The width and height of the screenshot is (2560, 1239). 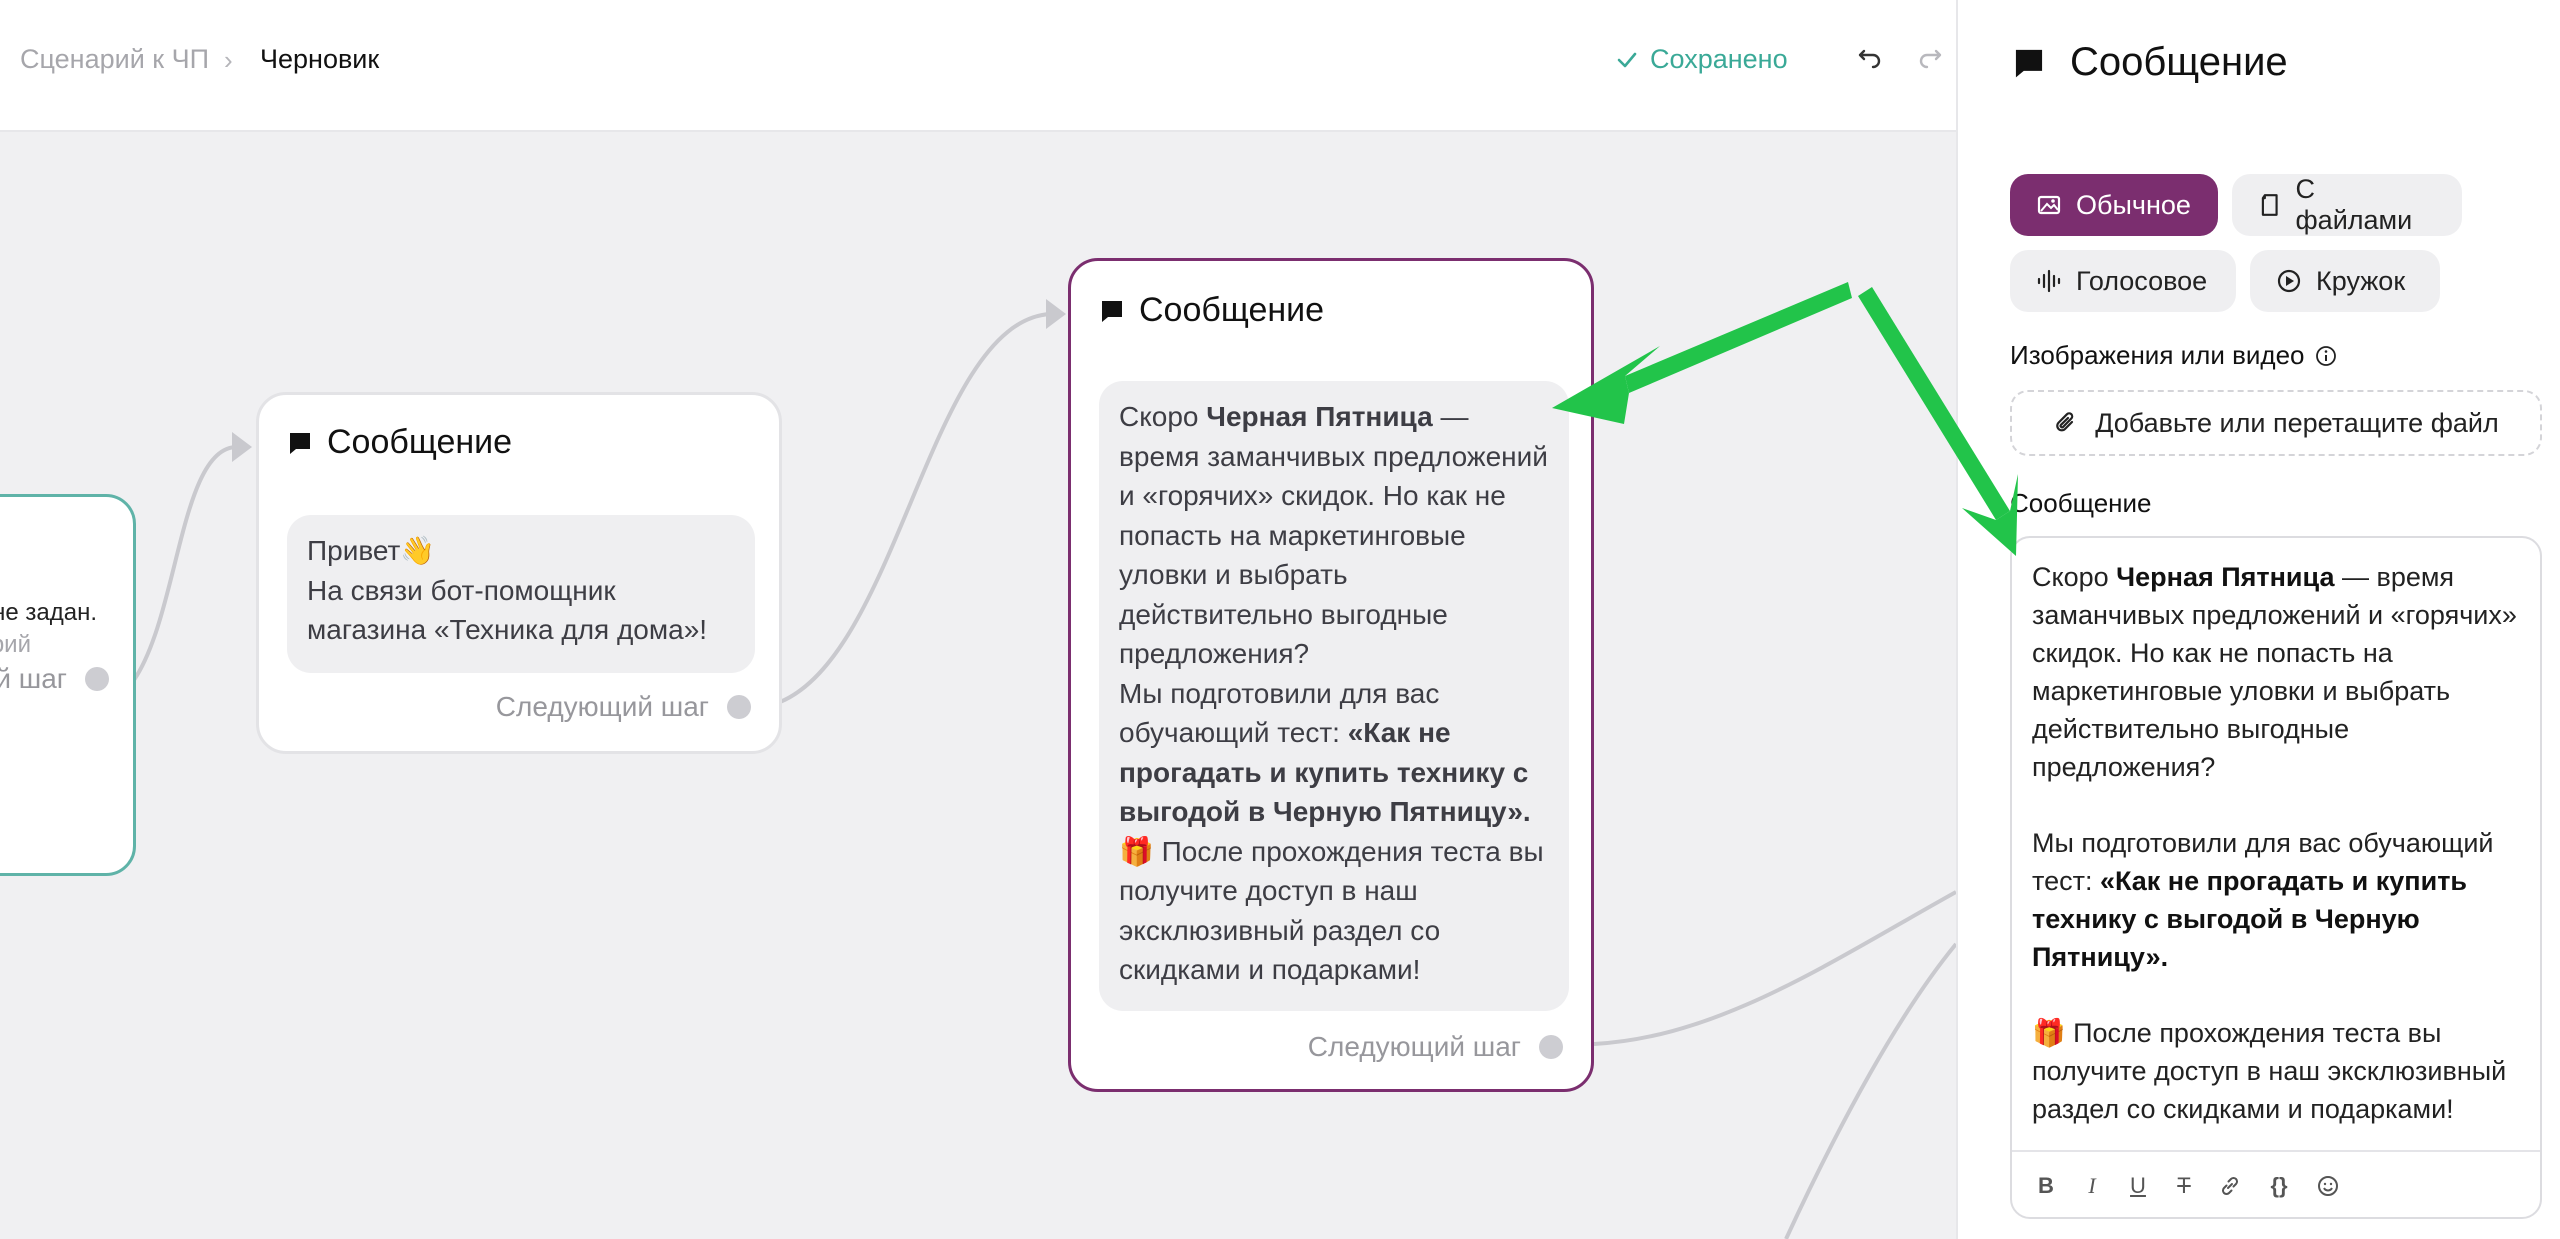 What do you see at coordinates (33, 678) in the screenshot?
I see `trigger-next-label: й шаг` at bounding box center [33, 678].